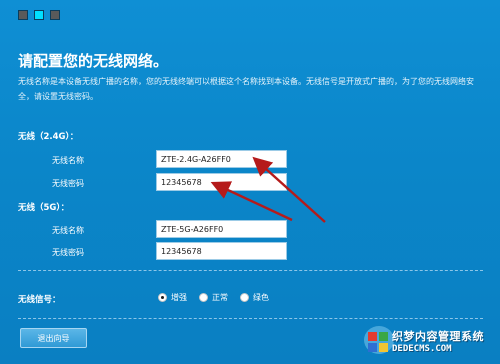  I want to click on watermark-title: 织梦内容管理系统, so click(438, 336).